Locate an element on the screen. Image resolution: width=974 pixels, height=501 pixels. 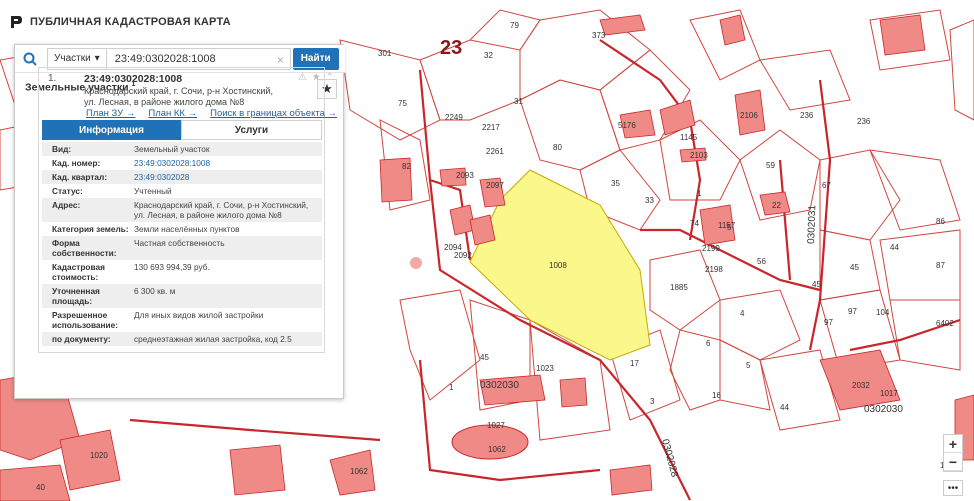
parcel-label: 5 is located at coordinates (748, 365).